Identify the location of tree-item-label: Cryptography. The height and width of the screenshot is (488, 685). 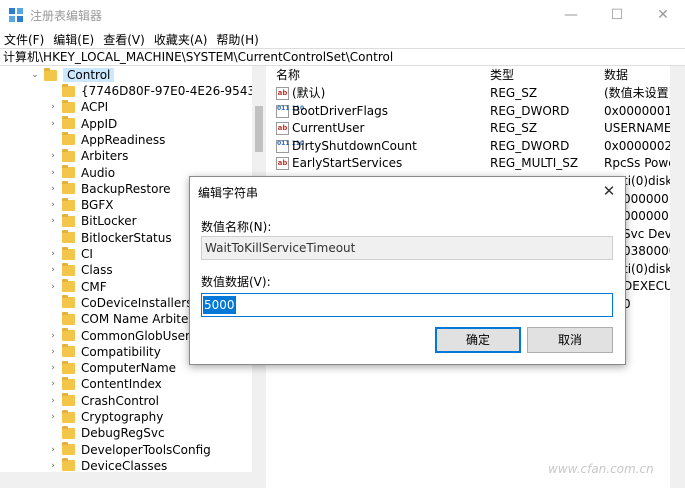
(122, 417).